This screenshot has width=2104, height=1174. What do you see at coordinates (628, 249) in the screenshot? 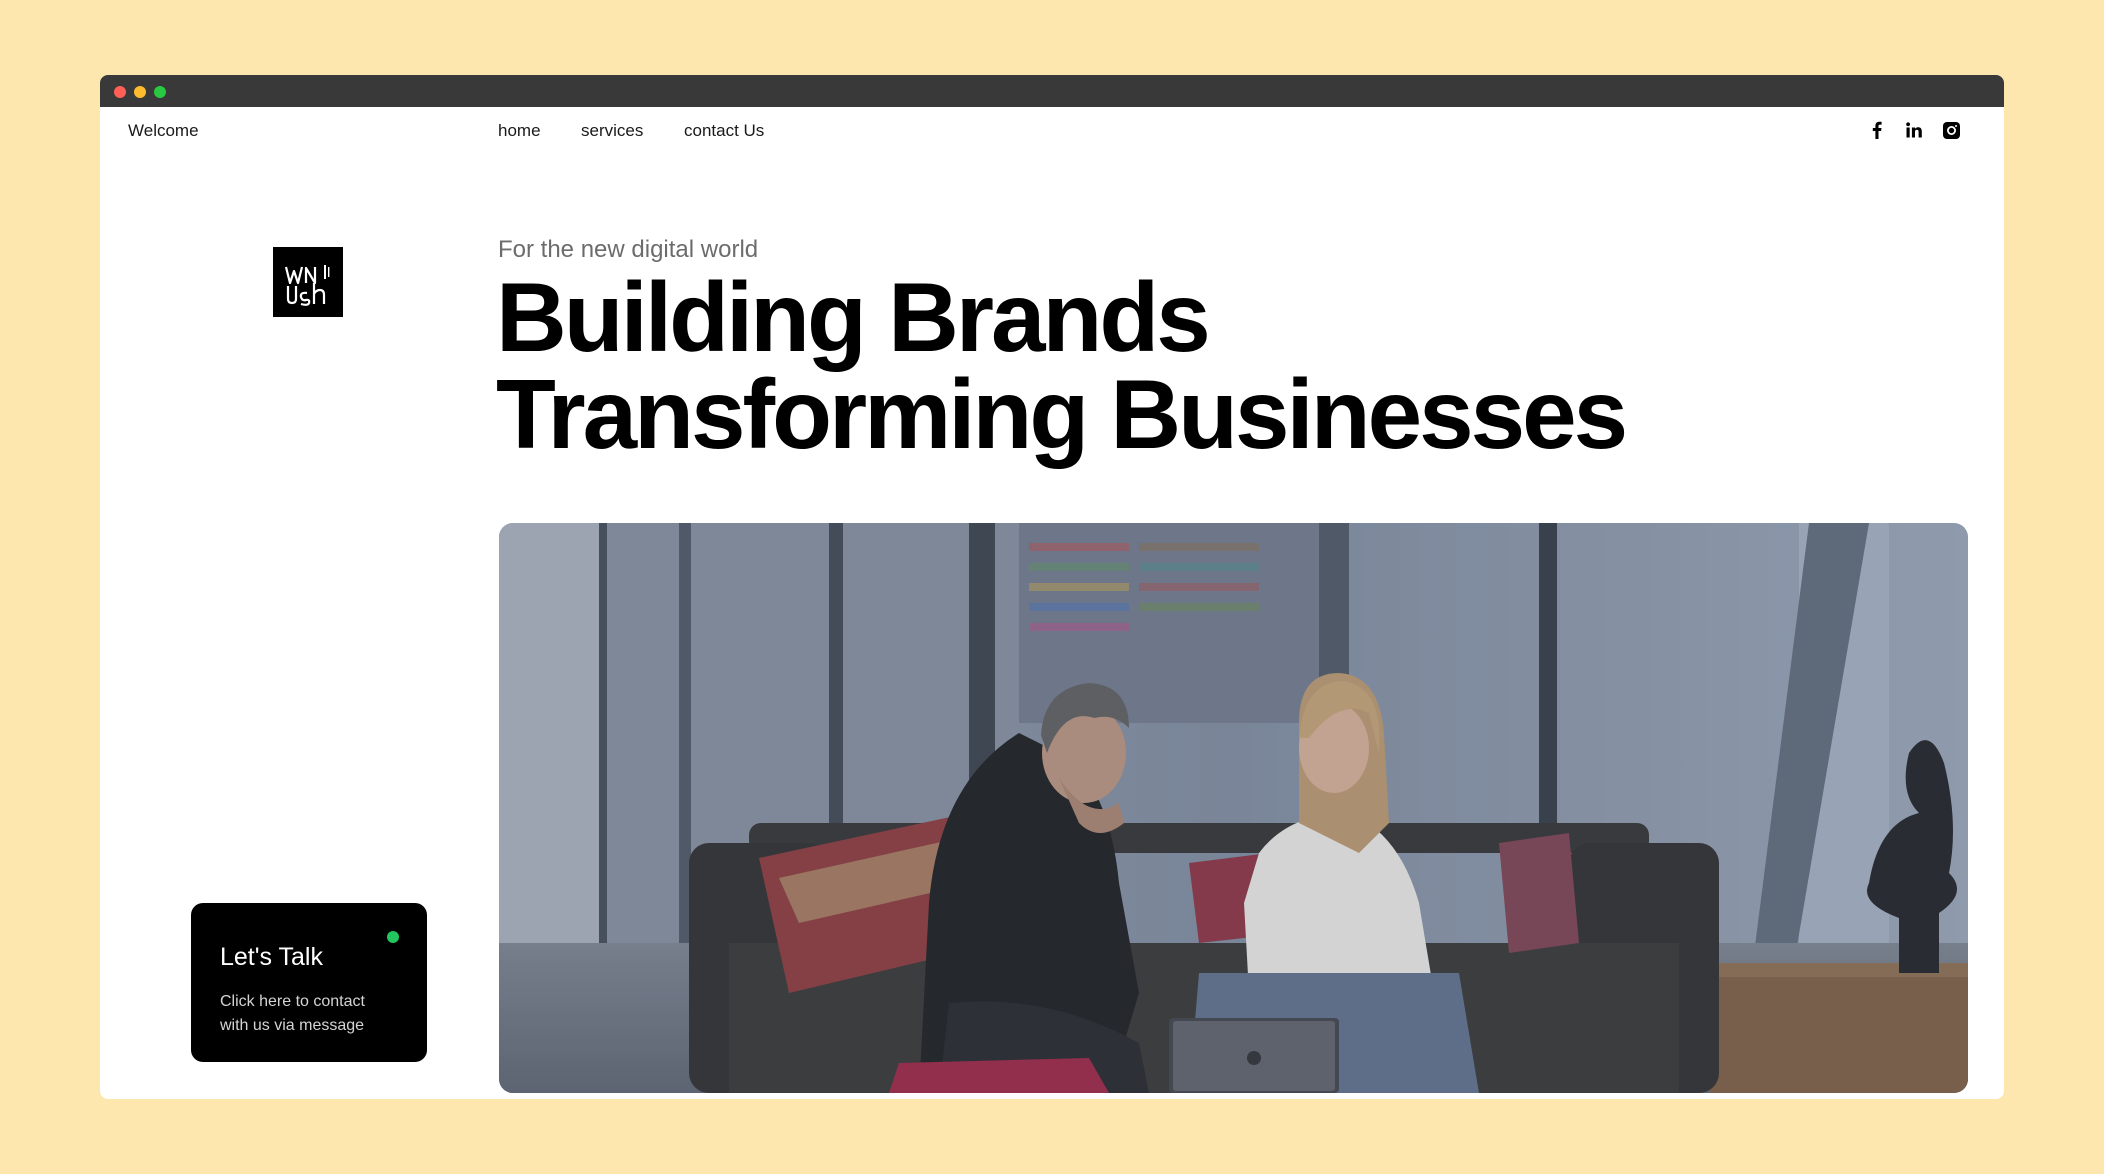
I see `hero-eyebrow: For the new digital world` at bounding box center [628, 249].